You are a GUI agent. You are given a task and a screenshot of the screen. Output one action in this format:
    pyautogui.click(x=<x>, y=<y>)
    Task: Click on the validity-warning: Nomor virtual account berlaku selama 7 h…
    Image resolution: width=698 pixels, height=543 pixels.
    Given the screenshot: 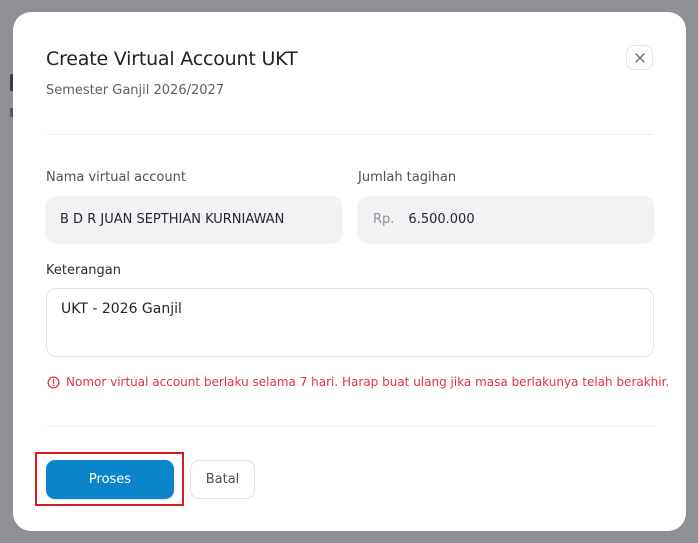 What is the action you would take?
    pyautogui.click(x=358, y=382)
    